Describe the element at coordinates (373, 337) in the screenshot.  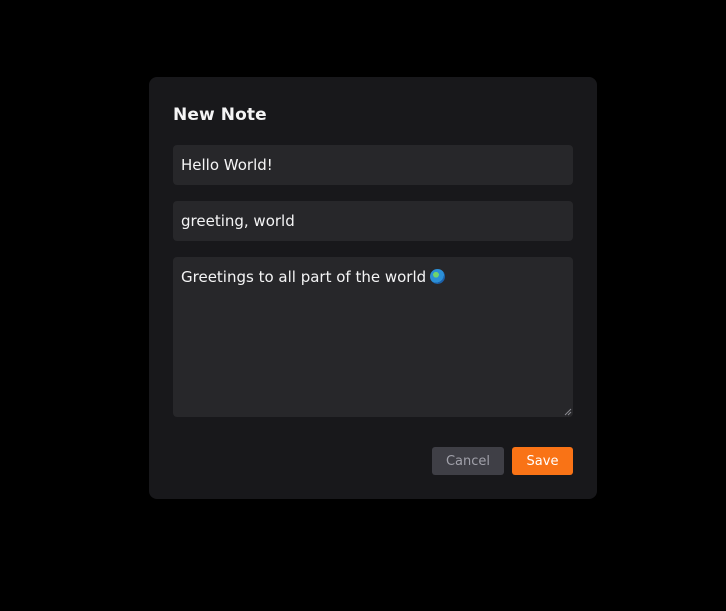
I see `note-body-textarea` at that location.